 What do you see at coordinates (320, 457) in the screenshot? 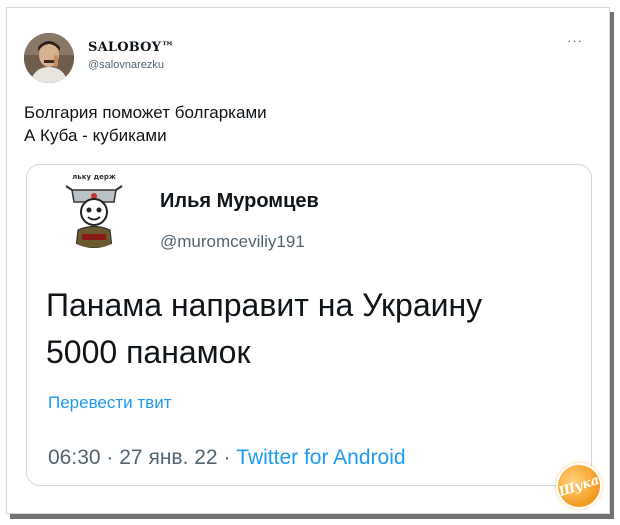
I see `tweet-source-link: Twitter for Android` at bounding box center [320, 457].